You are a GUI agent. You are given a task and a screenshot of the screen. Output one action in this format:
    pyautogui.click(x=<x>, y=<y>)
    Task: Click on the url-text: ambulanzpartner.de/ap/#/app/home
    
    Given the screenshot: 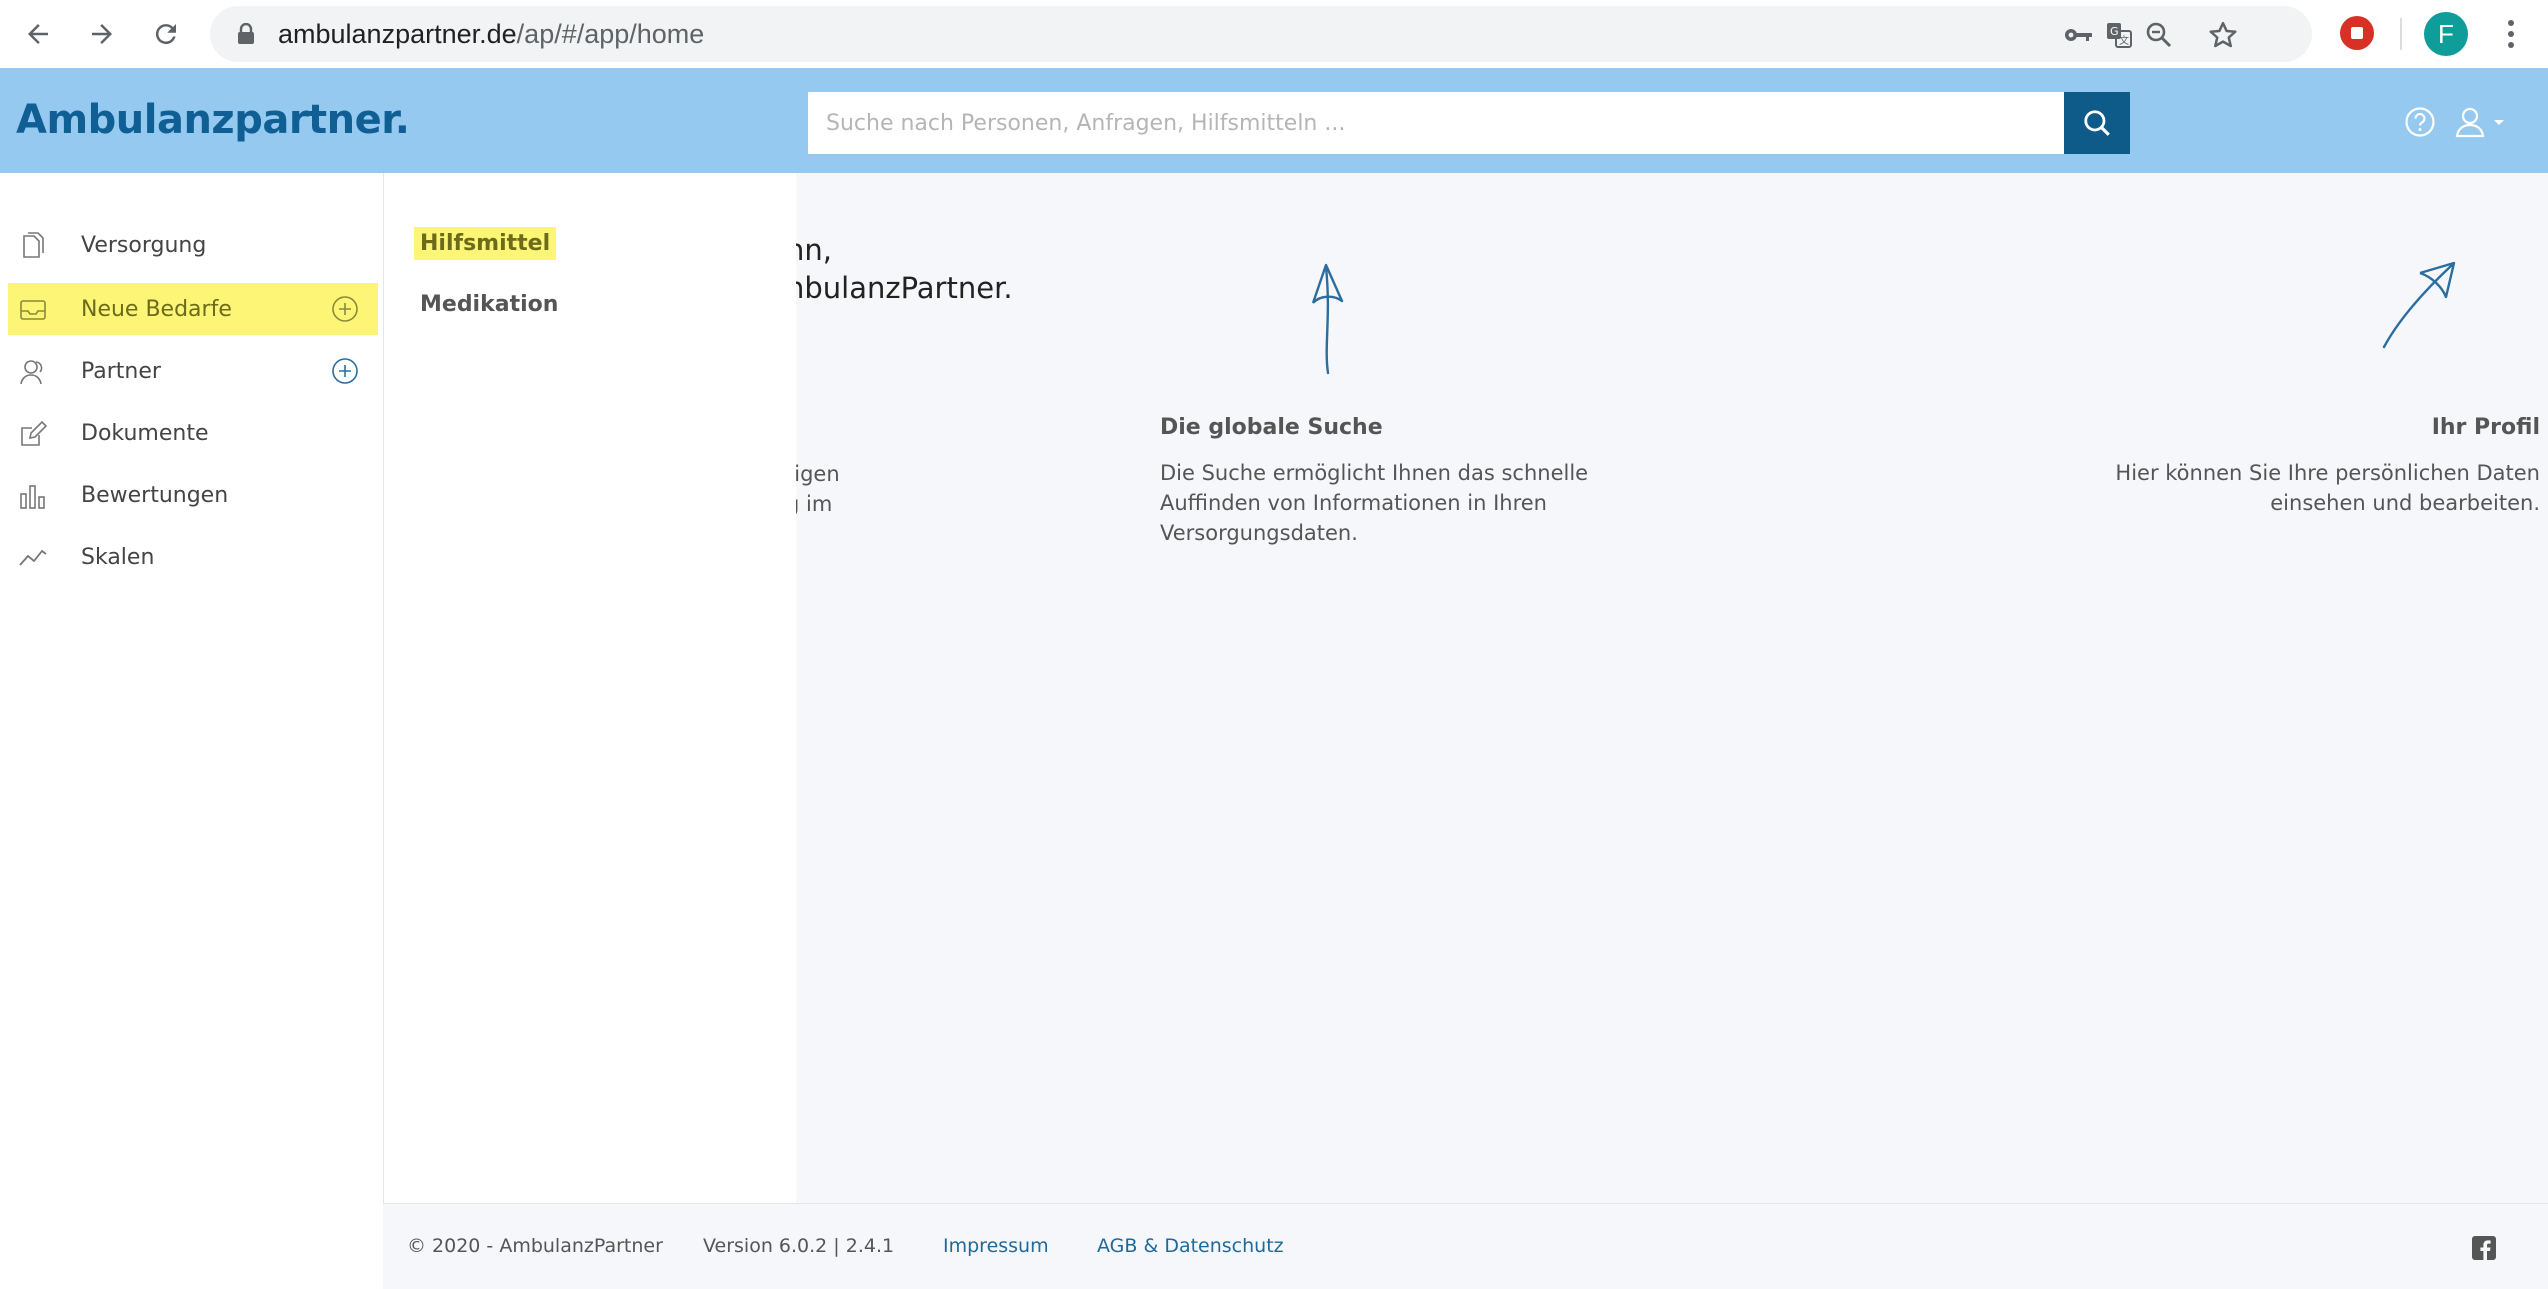 What is the action you would take?
    pyautogui.click(x=491, y=34)
    